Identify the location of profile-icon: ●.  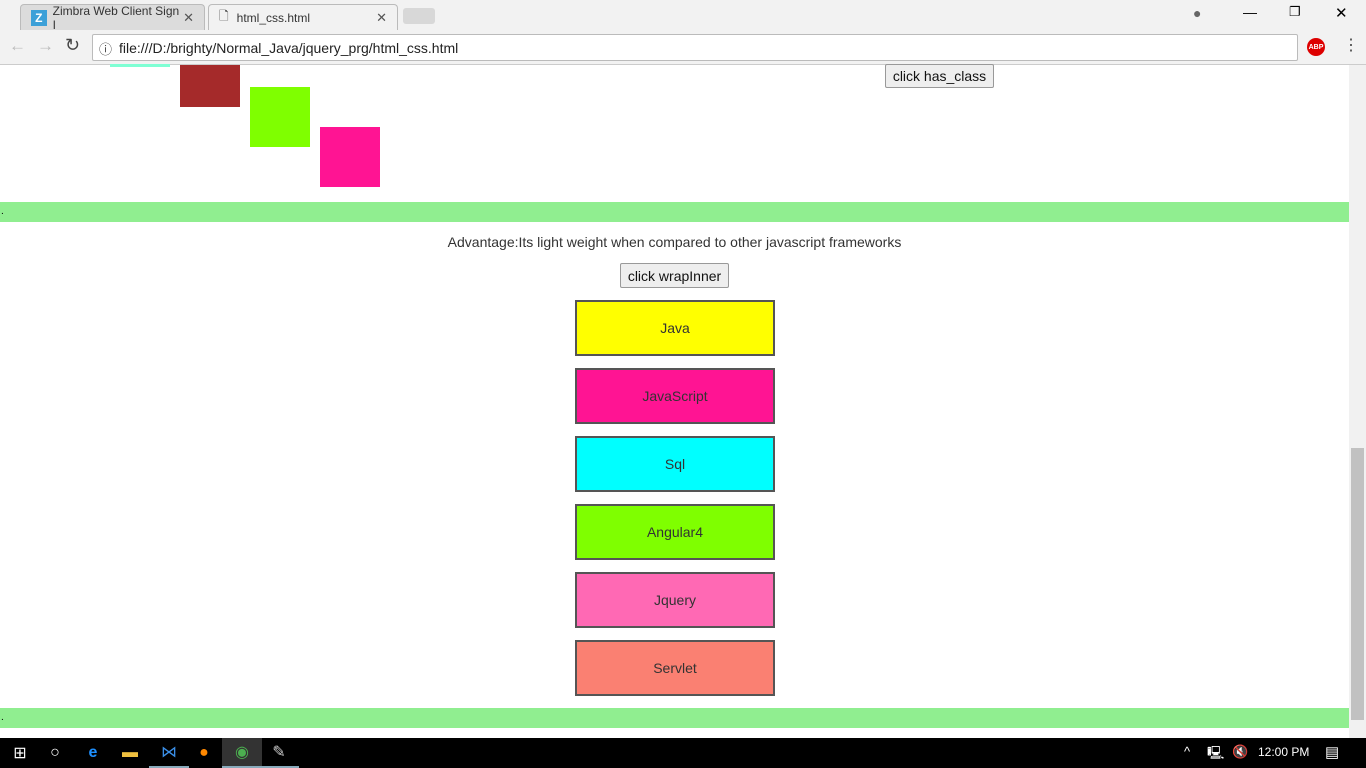
(1197, 13).